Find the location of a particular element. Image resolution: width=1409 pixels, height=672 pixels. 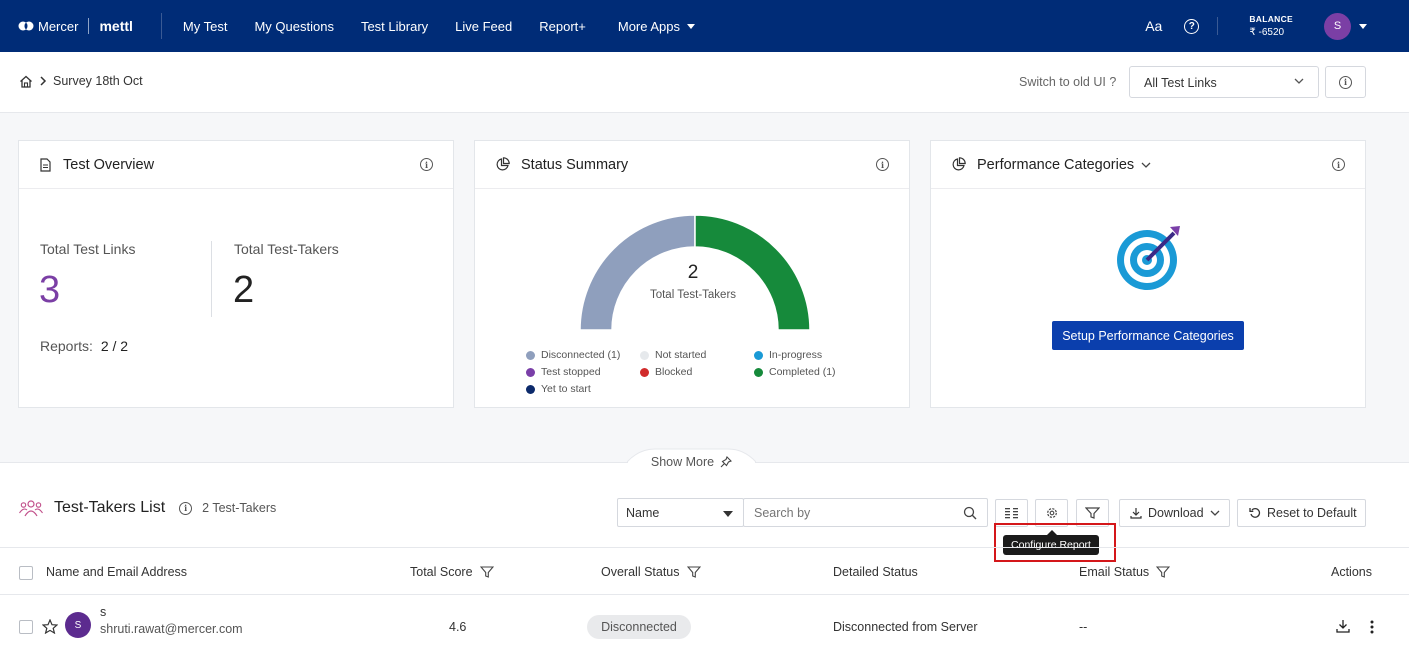

reports-summary: Reports: 2 / 2 is located at coordinates (84, 346).